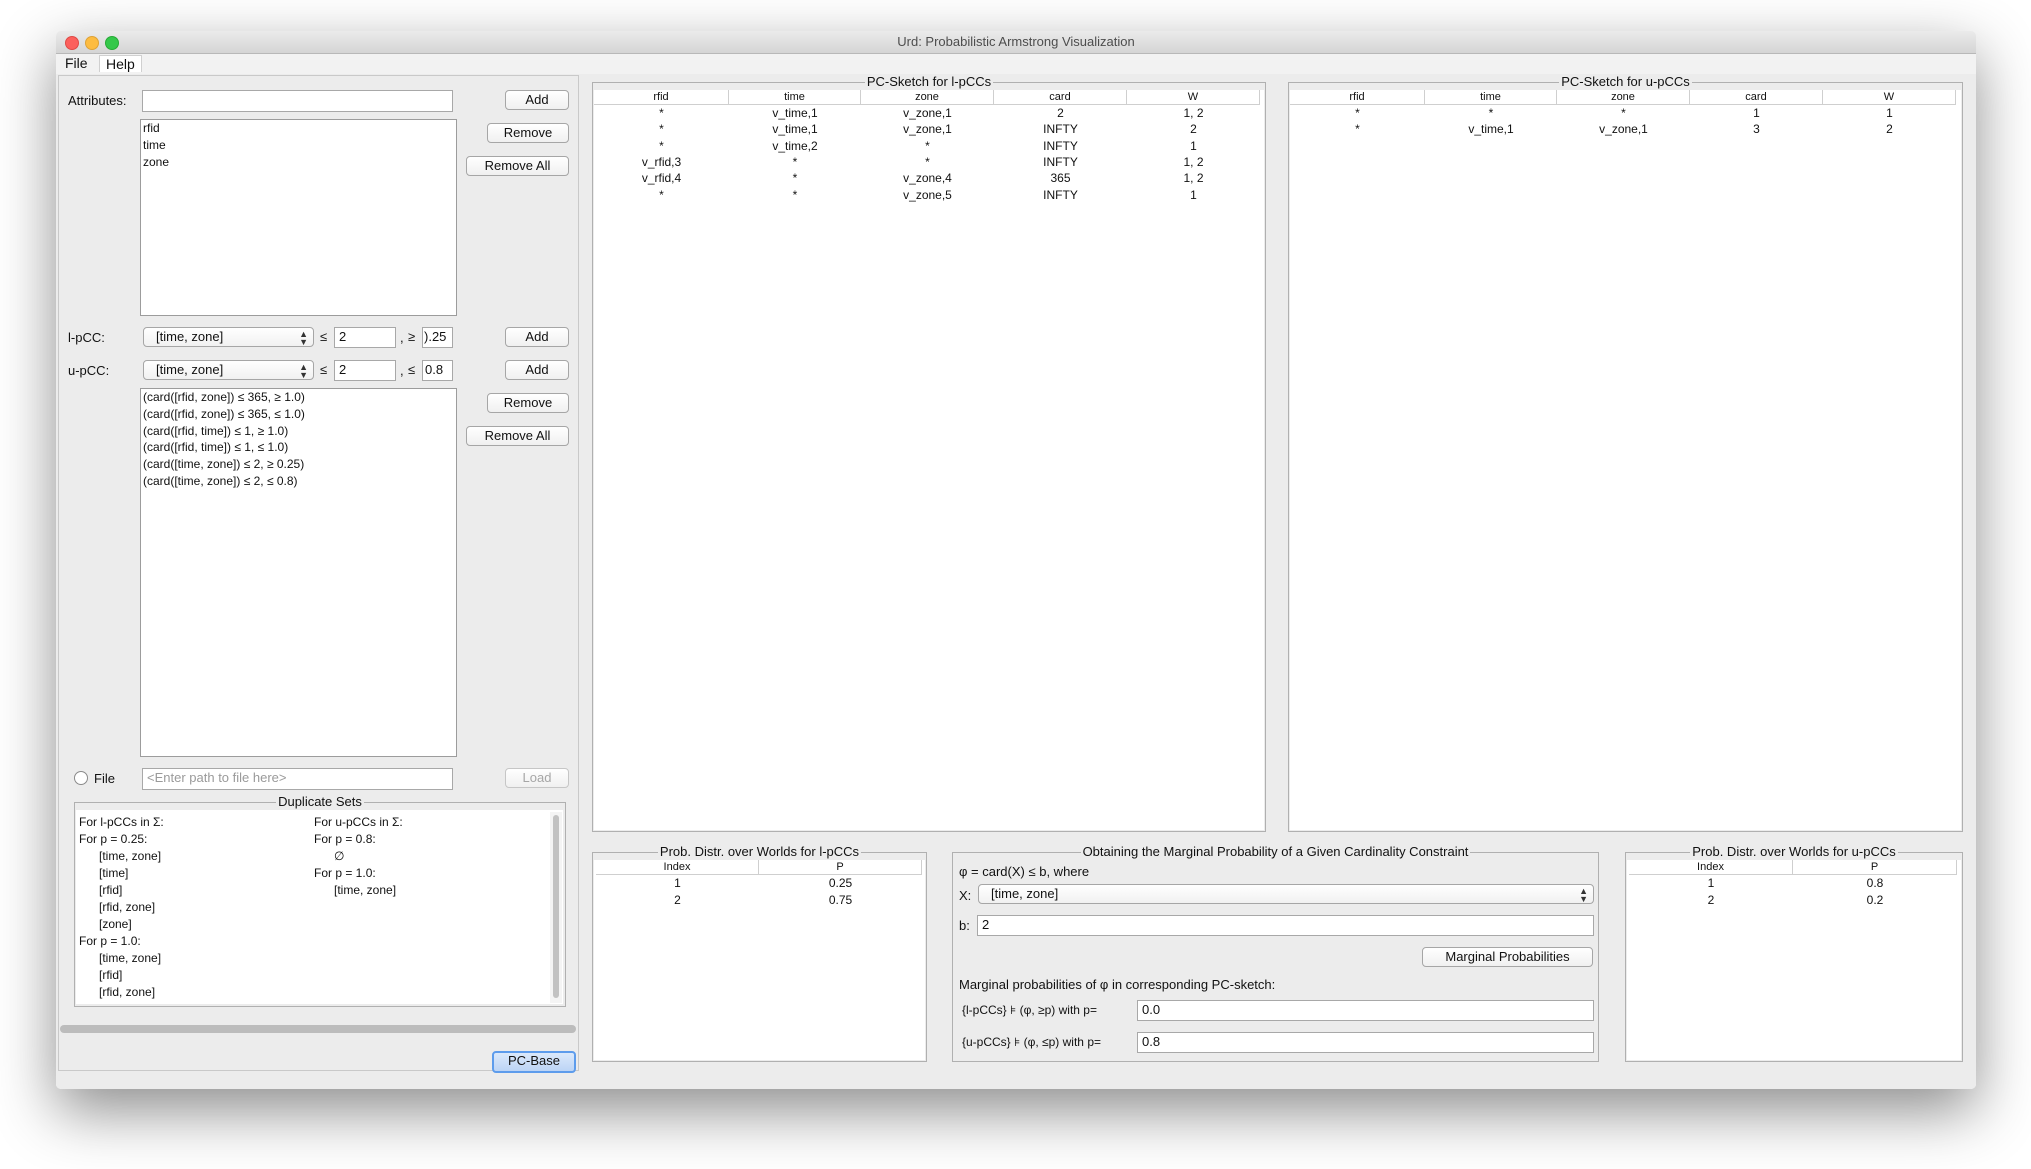  Describe the element at coordinates (537, 370) in the screenshot. I see `add-upcc-button: Add` at that location.